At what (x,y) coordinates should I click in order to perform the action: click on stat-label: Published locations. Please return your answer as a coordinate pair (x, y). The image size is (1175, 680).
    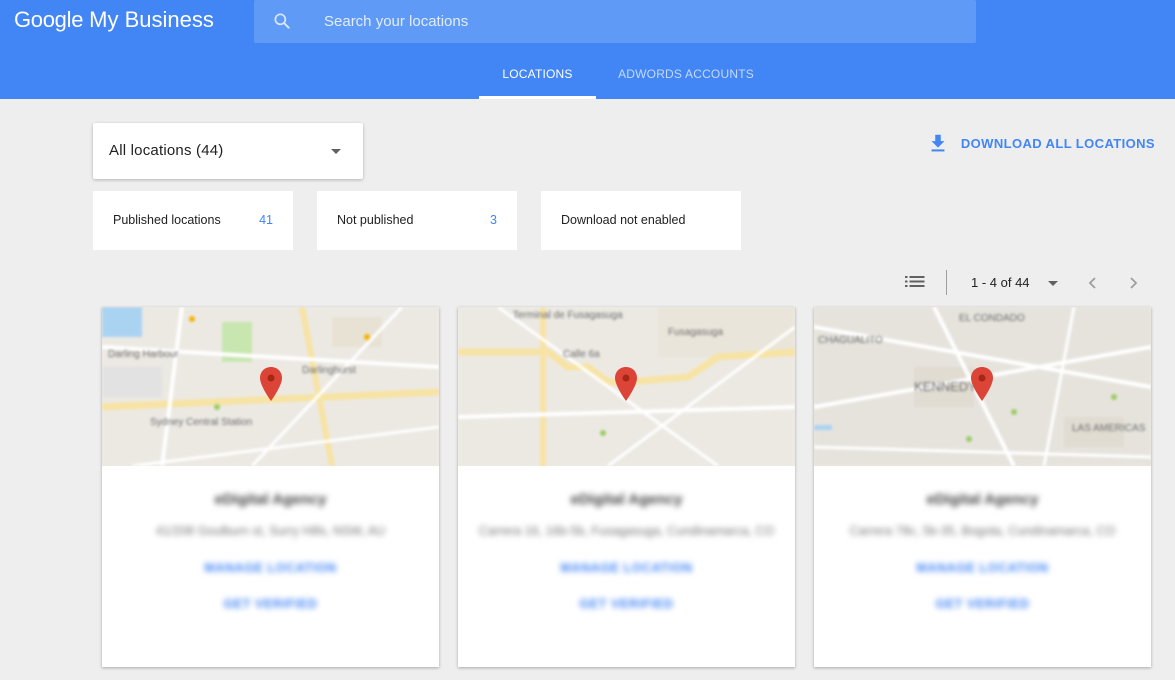
    Looking at the image, I should click on (167, 220).